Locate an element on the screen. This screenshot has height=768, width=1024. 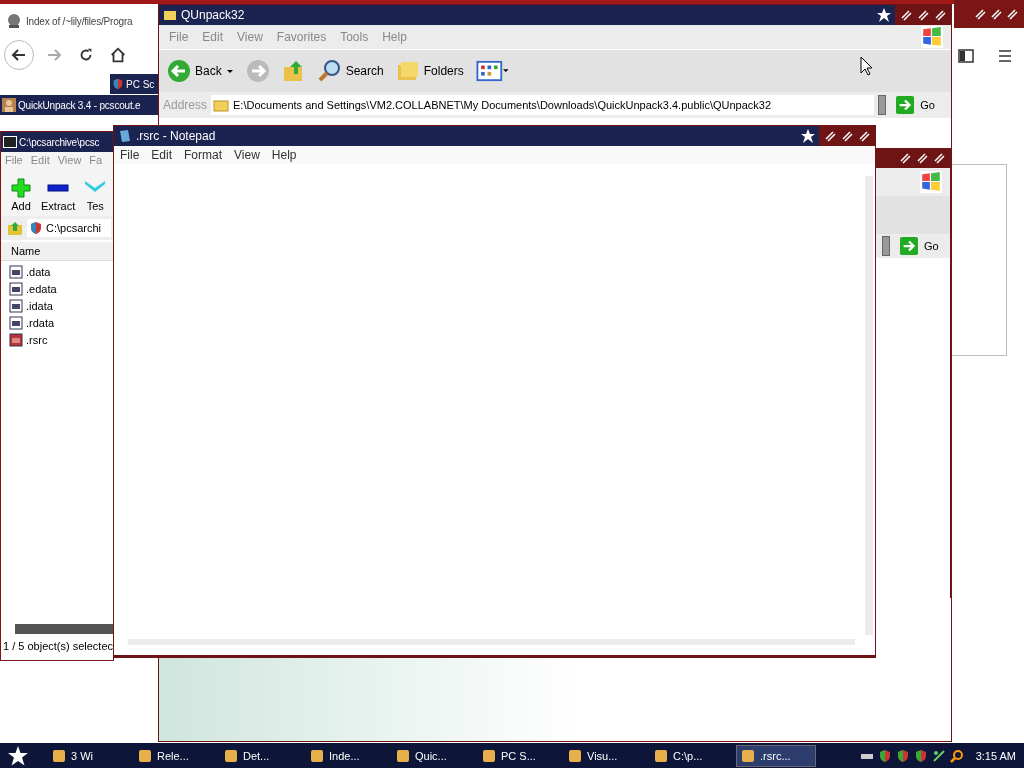
address-label: Address is located at coordinates (185, 105).